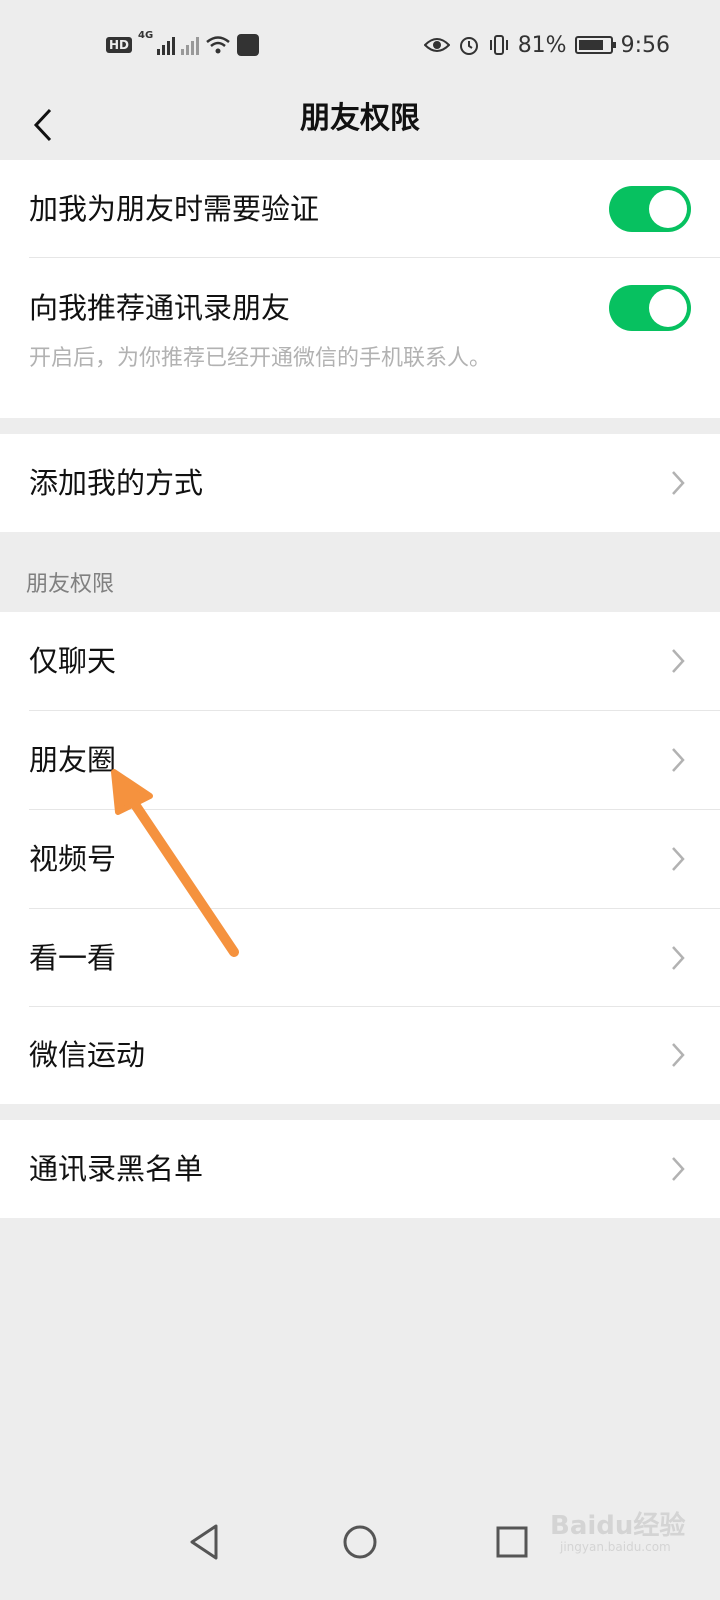 The height and width of the screenshot is (1600, 720). Describe the element at coordinates (70, 584) in the screenshot. I see `permissions-section-header: 朋友权限` at that location.